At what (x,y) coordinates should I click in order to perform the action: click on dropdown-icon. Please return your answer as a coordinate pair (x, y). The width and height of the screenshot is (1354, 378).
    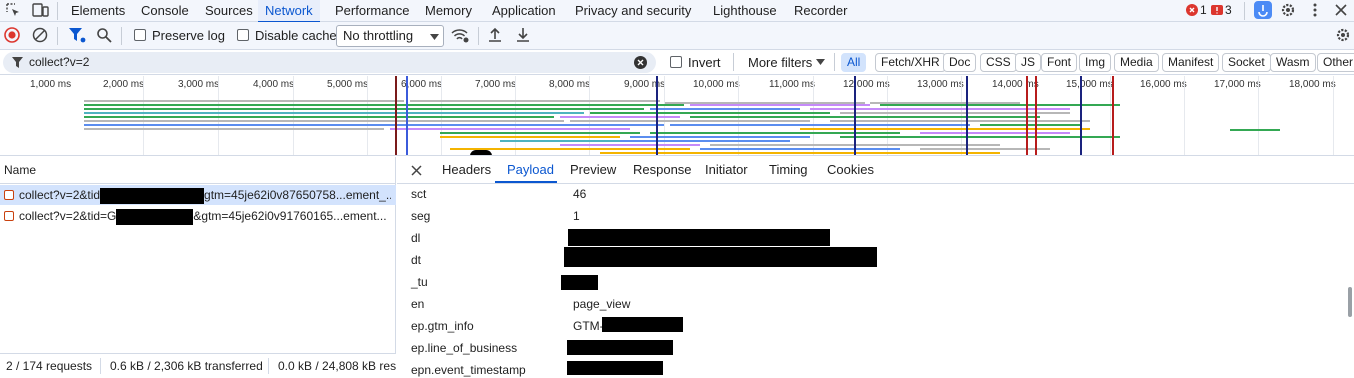
    Looking at the image, I should click on (820, 62).